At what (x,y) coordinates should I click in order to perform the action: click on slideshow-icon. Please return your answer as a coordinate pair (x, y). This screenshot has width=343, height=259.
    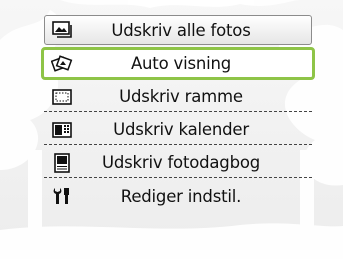
    Looking at the image, I should click on (62, 64).